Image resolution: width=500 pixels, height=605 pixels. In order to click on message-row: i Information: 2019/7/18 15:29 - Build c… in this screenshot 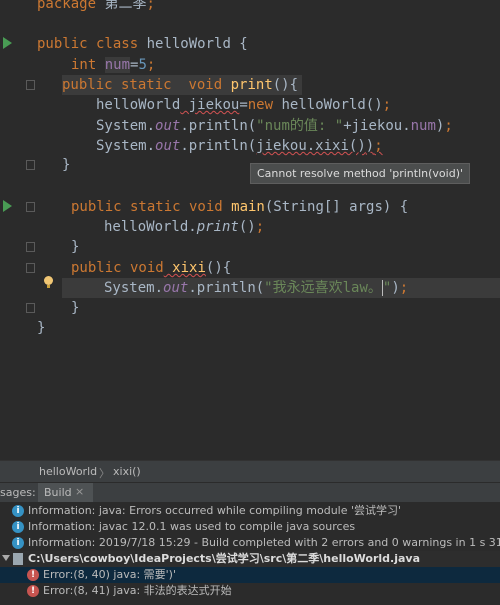, I will do `click(250, 543)`.